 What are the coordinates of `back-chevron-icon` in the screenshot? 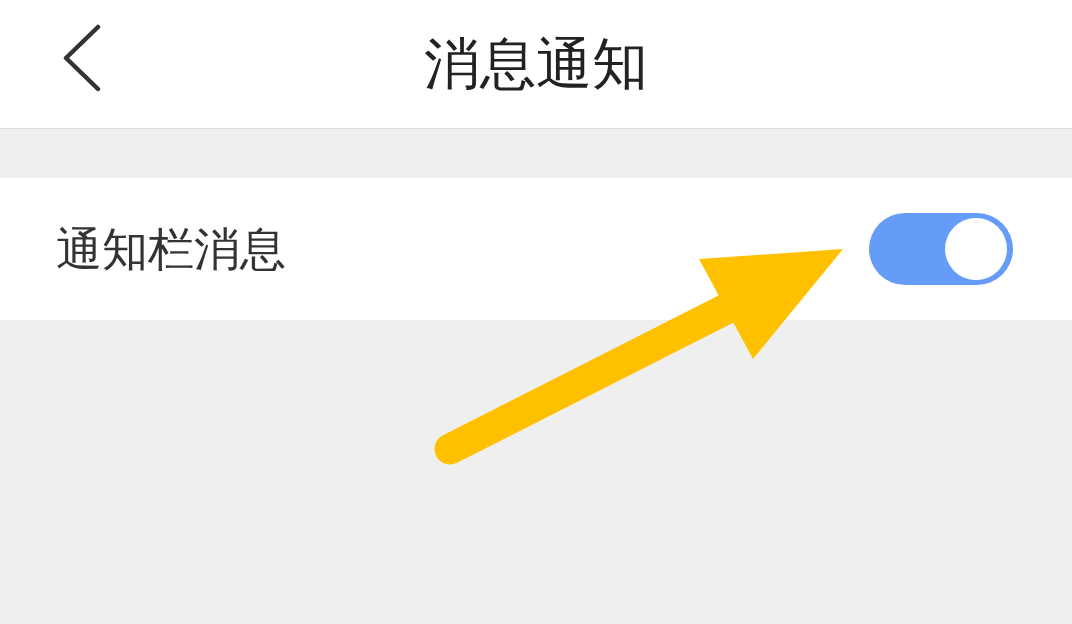 It's located at (82, 58).